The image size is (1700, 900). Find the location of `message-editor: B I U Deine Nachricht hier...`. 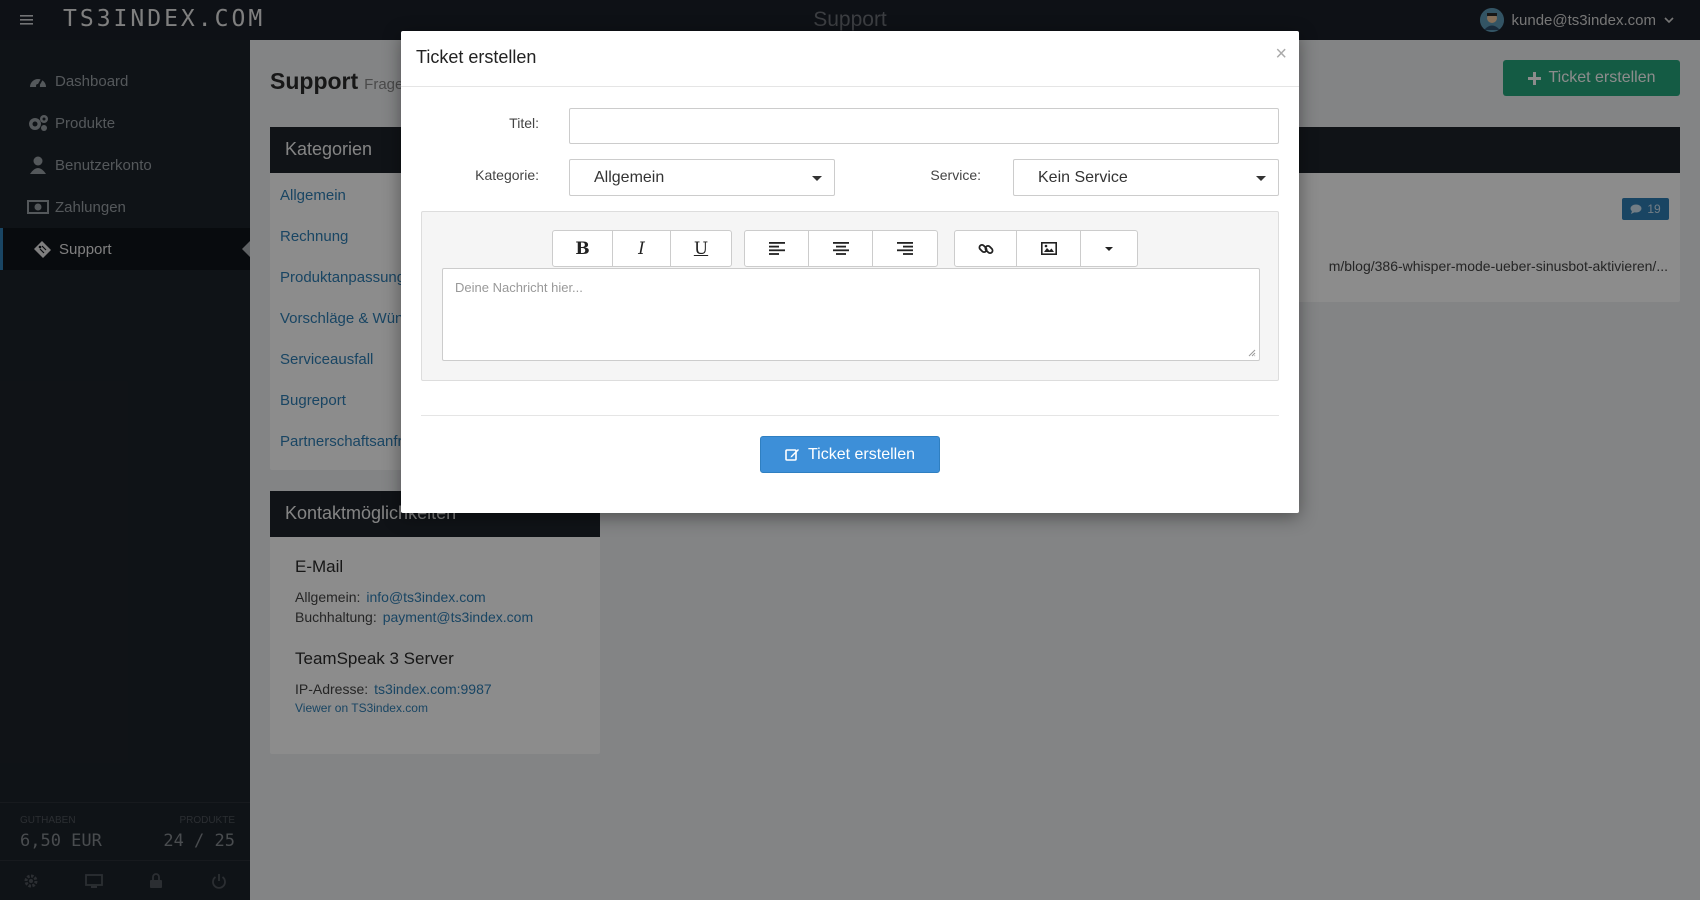

message-editor: B I U Deine Nachricht hier... is located at coordinates (850, 296).